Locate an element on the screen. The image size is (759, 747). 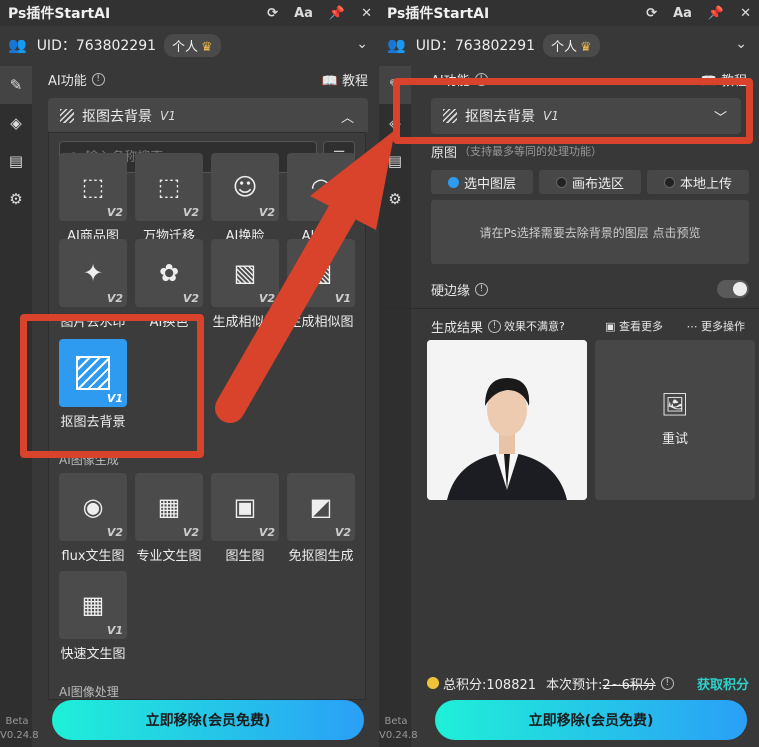
palette-icon: ✿ V2 is located at coordinates (169, 273).